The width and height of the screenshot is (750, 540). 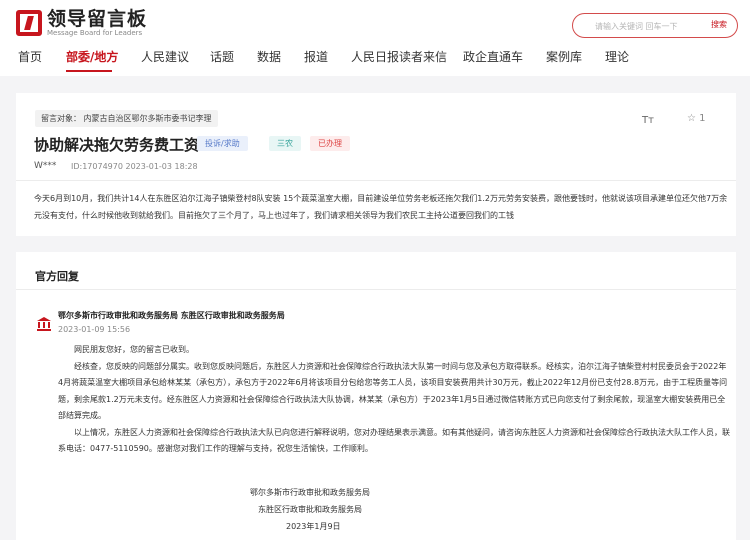 What do you see at coordinates (719, 24) in the screenshot?
I see `search-button: 搜索` at bounding box center [719, 24].